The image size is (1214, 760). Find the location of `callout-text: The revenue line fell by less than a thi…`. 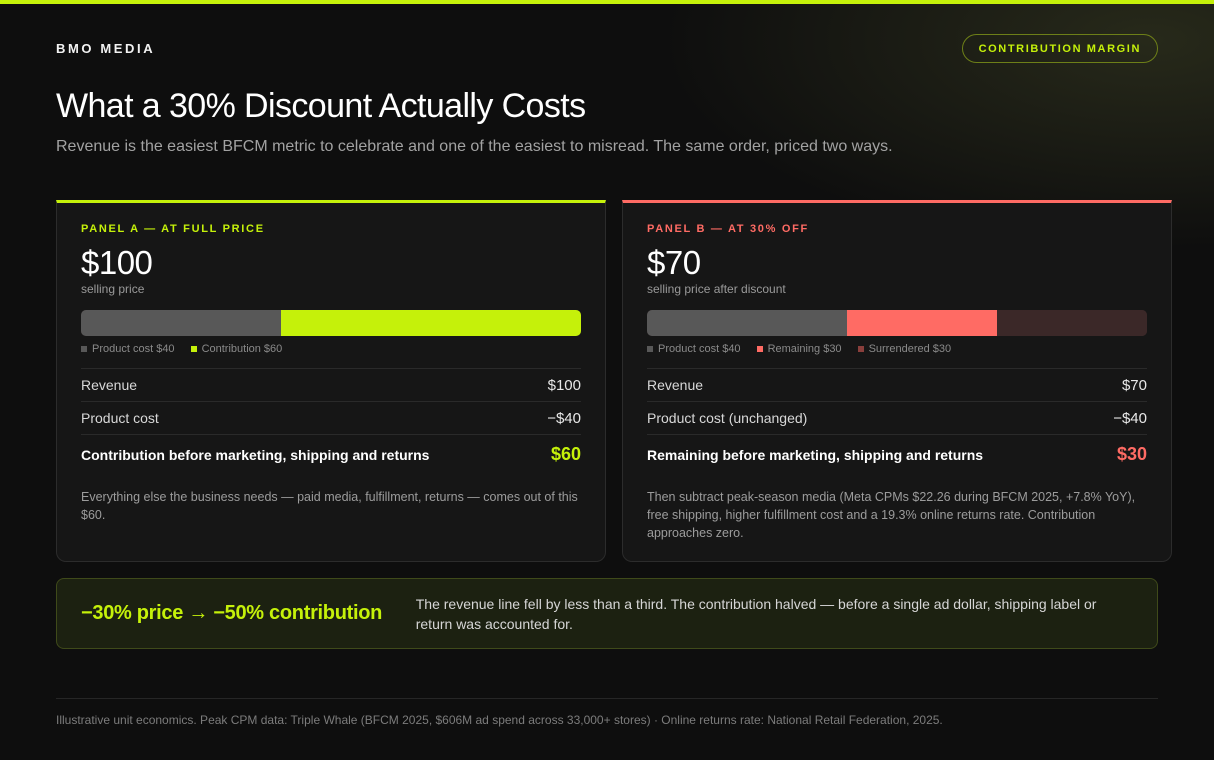

callout-text: The revenue line fell by less than a thi… is located at coordinates (756, 613).